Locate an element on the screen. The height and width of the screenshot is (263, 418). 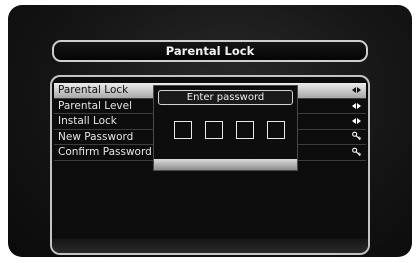
page-title: Parental Lock is located at coordinates (210, 51).